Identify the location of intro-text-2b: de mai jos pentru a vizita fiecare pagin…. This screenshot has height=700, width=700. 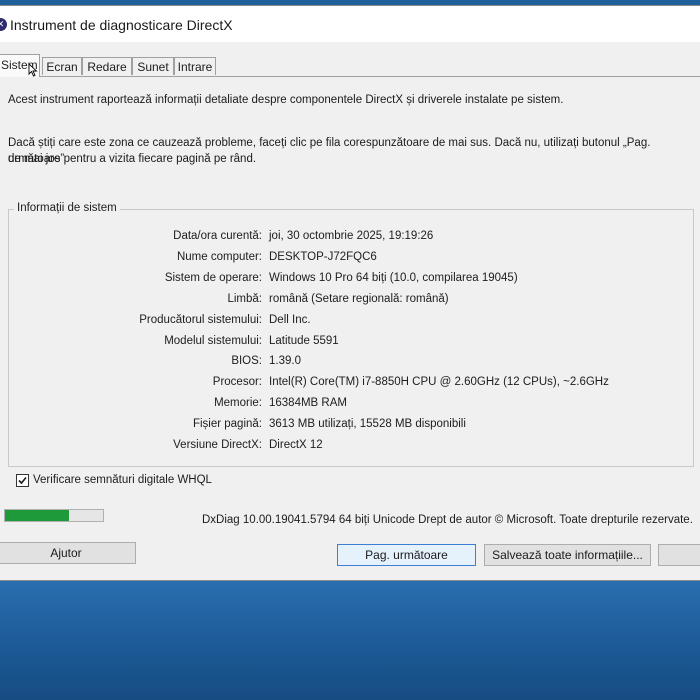
(132, 159).